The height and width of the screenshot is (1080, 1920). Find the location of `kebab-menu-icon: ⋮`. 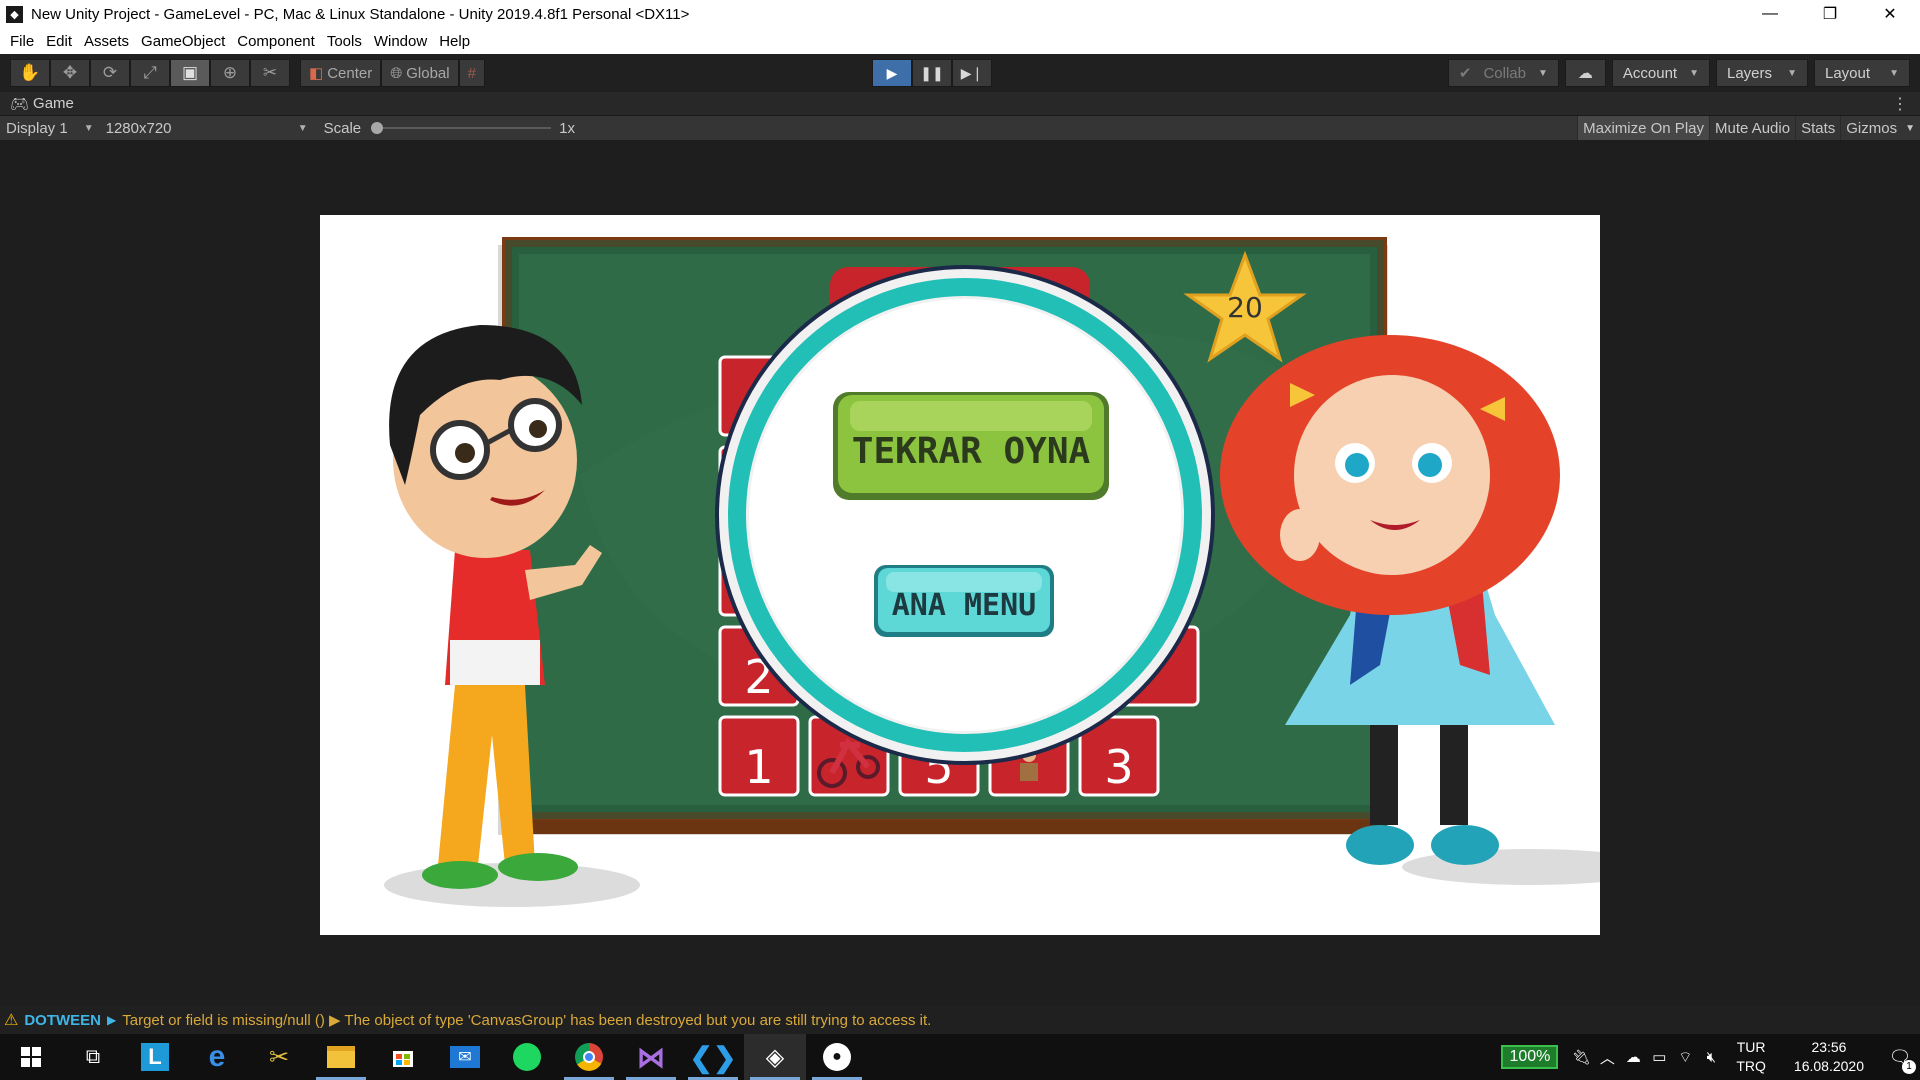

kebab-menu-icon: ⋮ is located at coordinates (1900, 104).